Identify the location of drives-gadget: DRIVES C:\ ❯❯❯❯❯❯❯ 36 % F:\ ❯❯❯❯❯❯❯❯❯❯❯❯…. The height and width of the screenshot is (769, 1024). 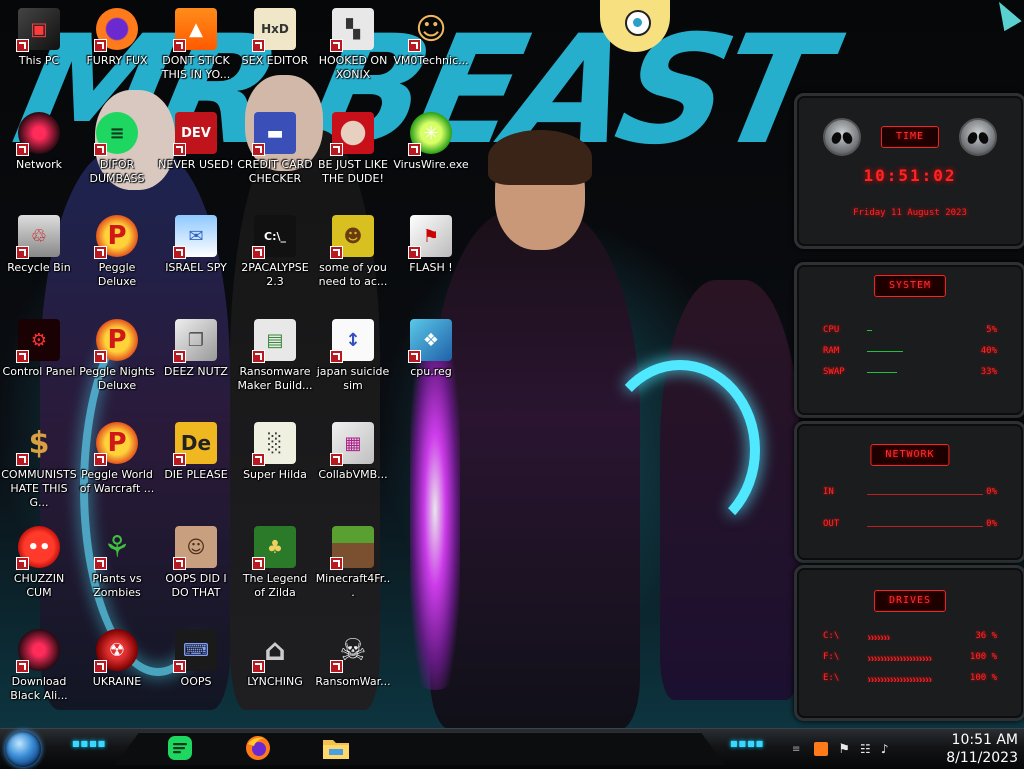
(909, 643).